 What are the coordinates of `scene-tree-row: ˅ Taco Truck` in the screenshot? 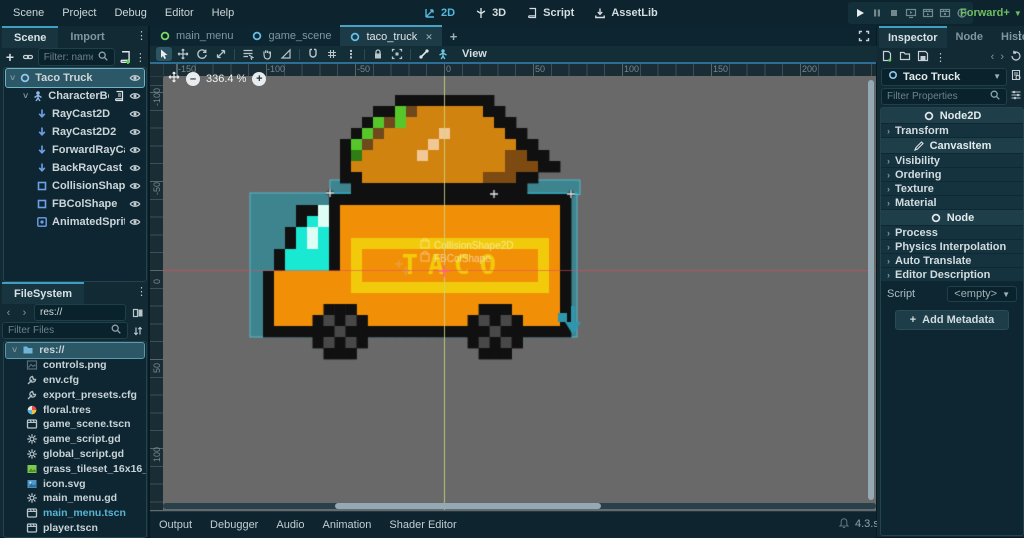 It's located at (75, 78).